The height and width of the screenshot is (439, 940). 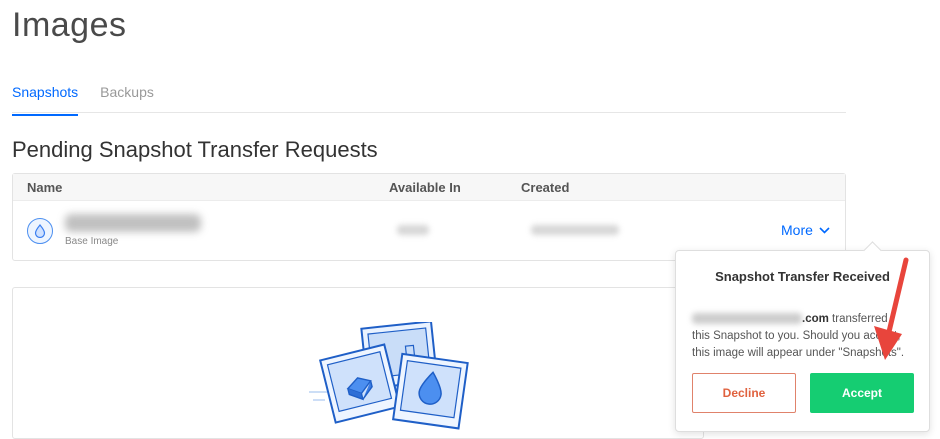 What do you see at coordinates (425, 187) in the screenshot?
I see `column-header-available-in: Available In` at bounding box center [425, 187].